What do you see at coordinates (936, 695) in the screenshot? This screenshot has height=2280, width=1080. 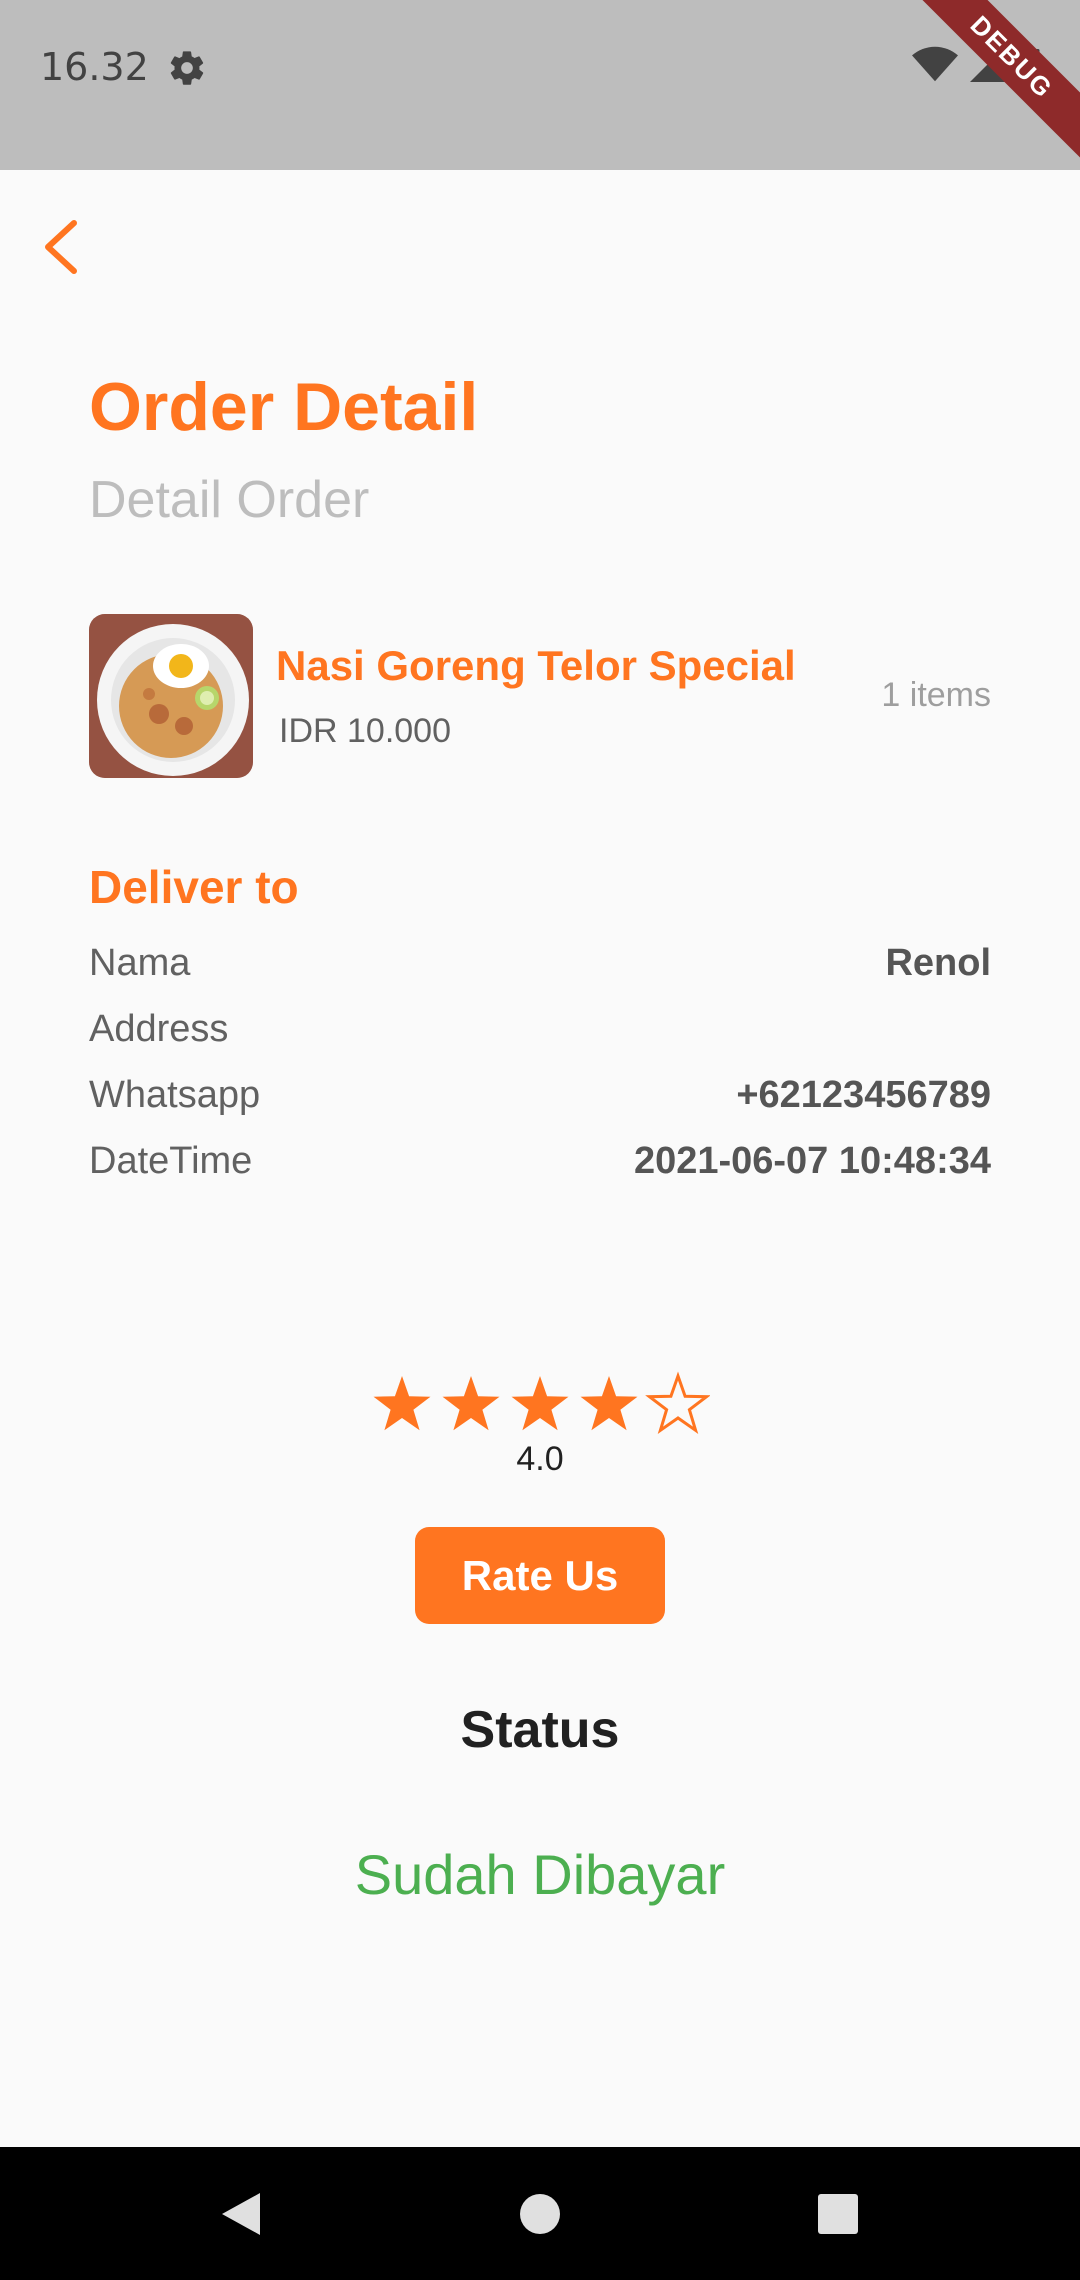 I see `item-quantity: 1 items` at bounding box center [936, 695].